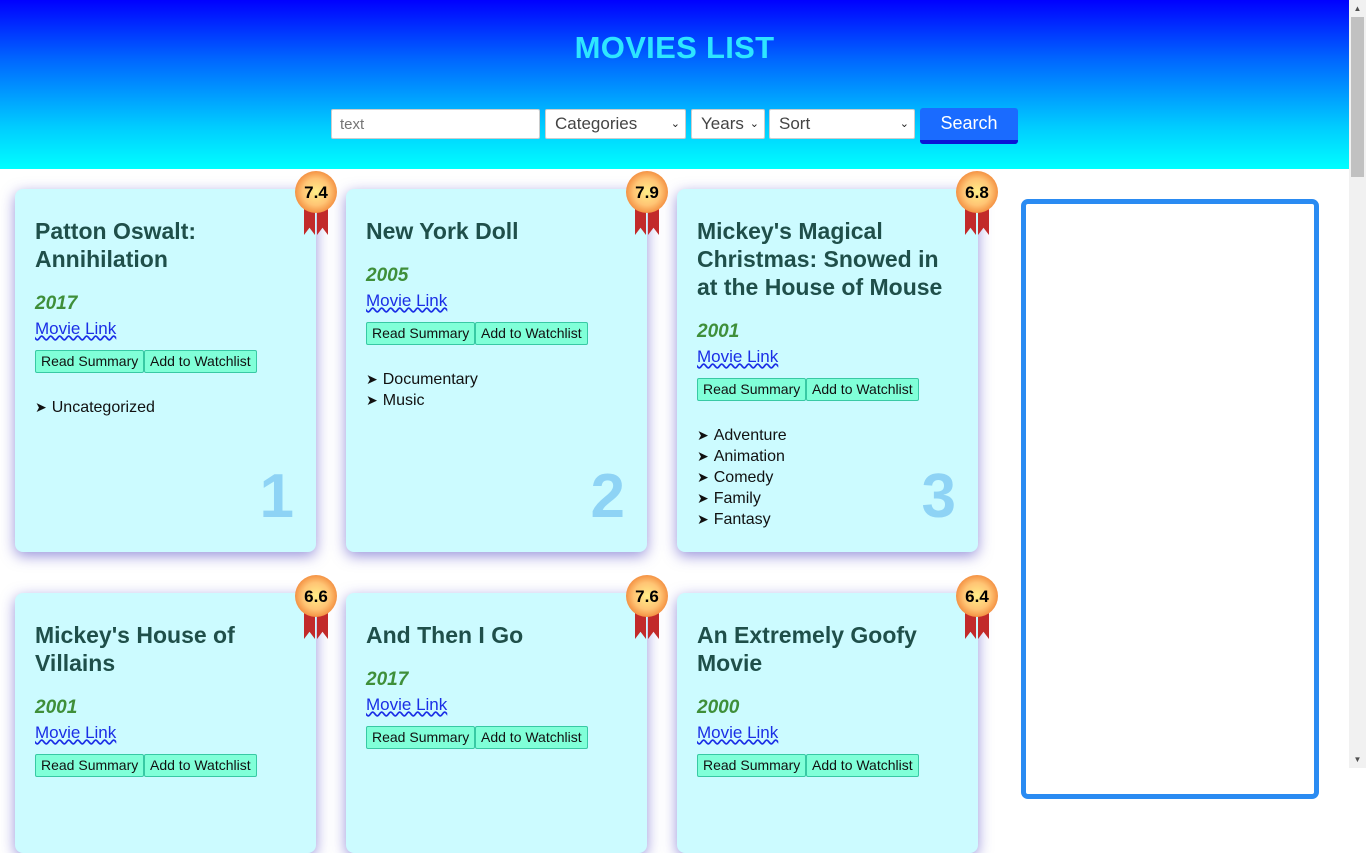 The width and height of the screenshot is (1366, 853). I want to click on scroll-up-arrow-icon: ▲, so click(1357, 8).